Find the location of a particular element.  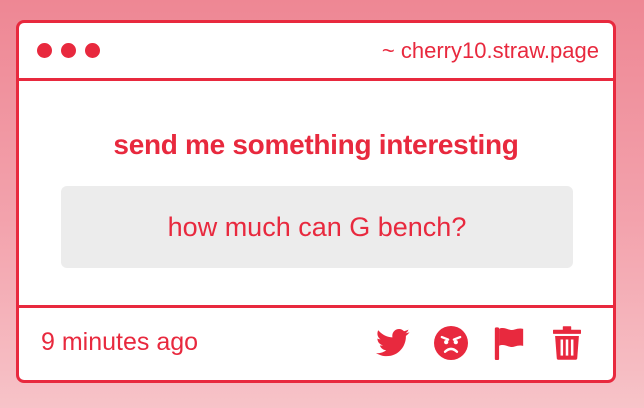

timestamp: 9 minutes ago is located at coordinates (120, 342).